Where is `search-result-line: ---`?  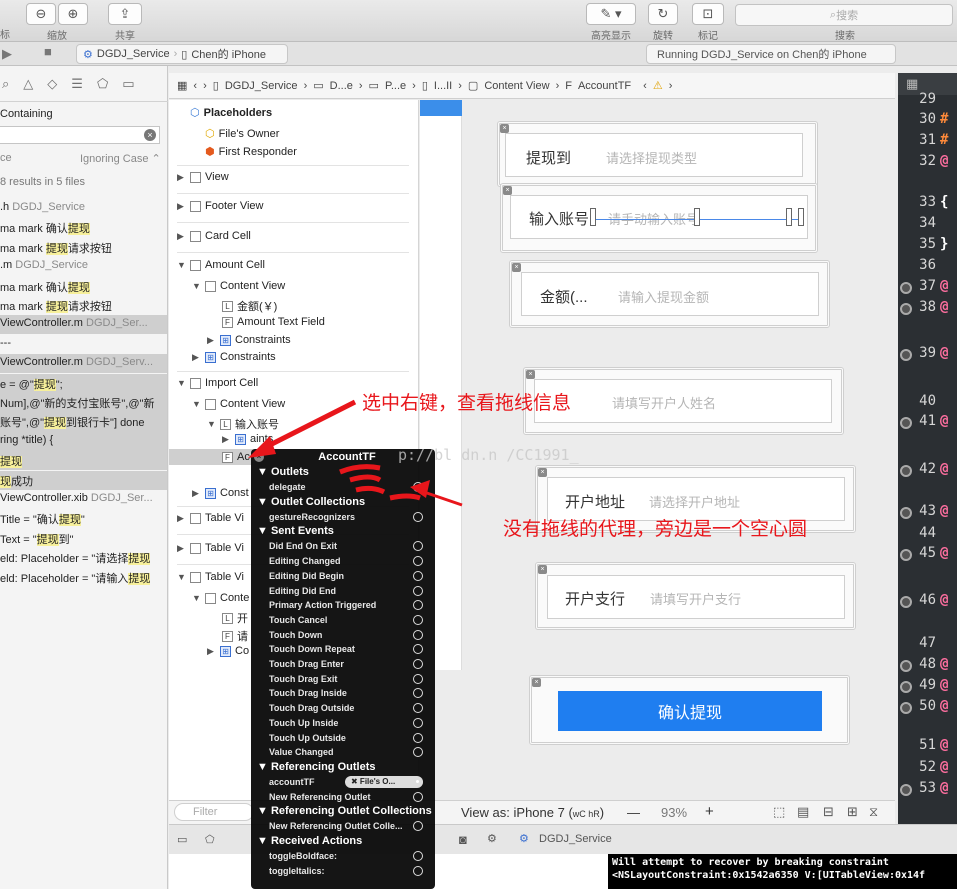 search-result-line: --- is located at coordinates (5, 343).